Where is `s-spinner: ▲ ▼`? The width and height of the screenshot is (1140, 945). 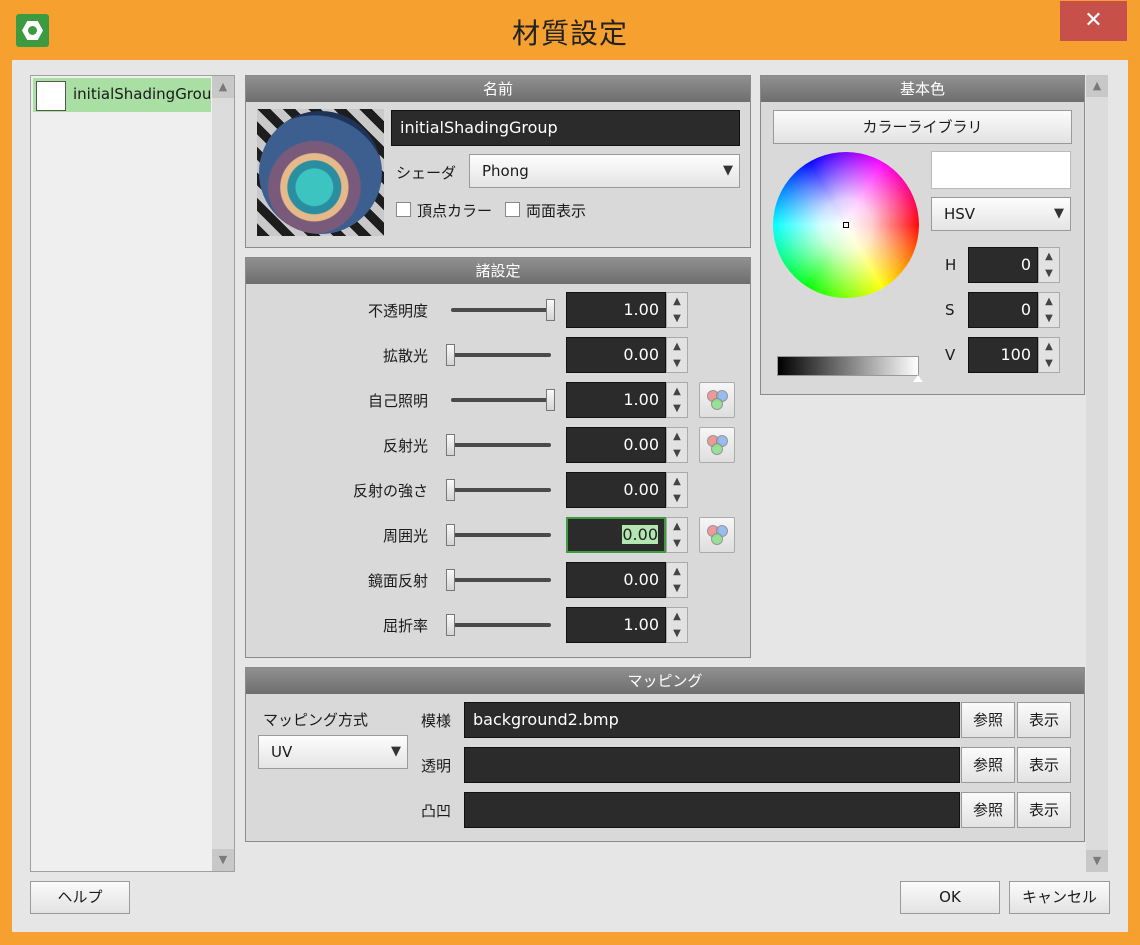
s-spinner: ▲ ▼ is located at coordinates (1049, 310).